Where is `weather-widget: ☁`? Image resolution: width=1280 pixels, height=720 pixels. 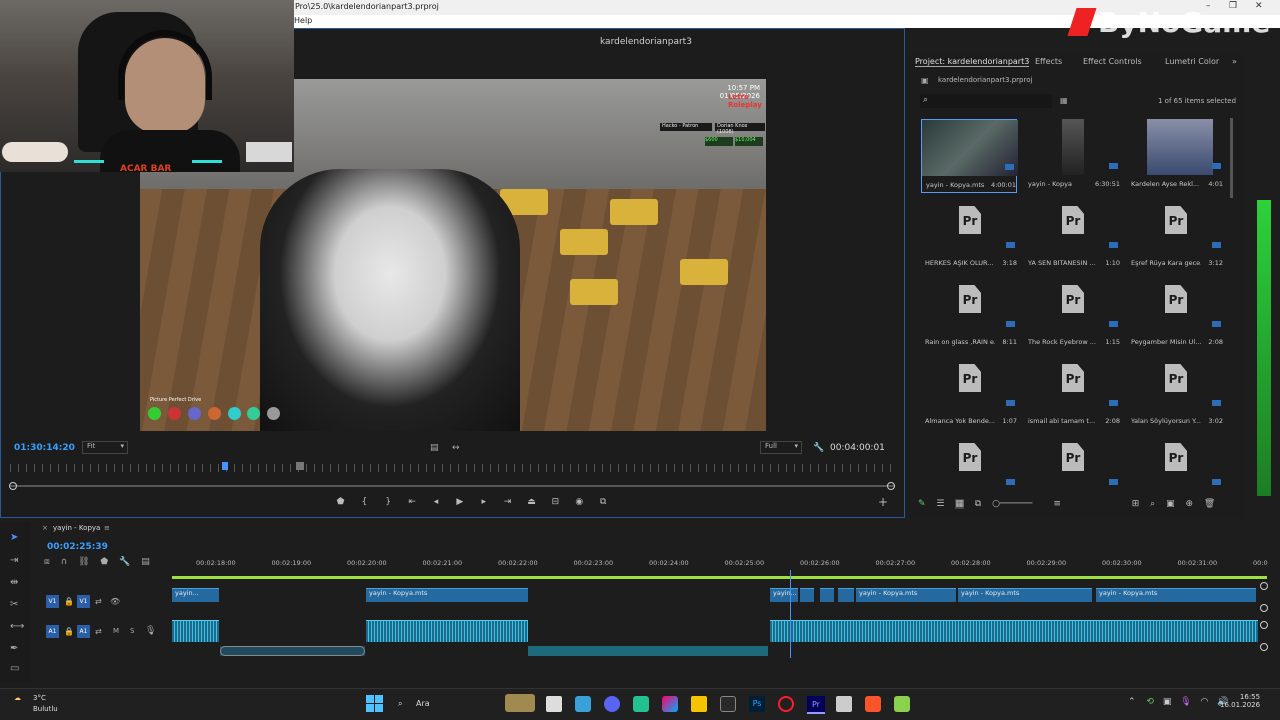
weather-widget: ☁ is located at coordinates (17, 698).